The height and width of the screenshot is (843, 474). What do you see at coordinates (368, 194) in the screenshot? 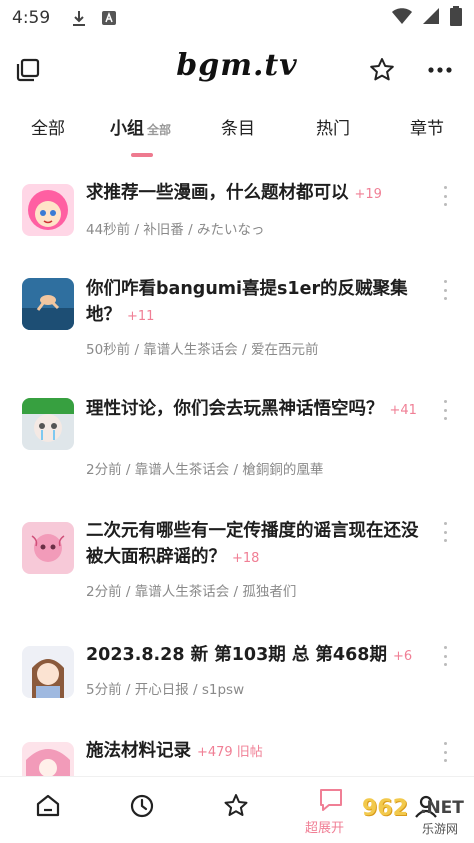
I see `reply-count: +19` at bounding box center [368, 194].